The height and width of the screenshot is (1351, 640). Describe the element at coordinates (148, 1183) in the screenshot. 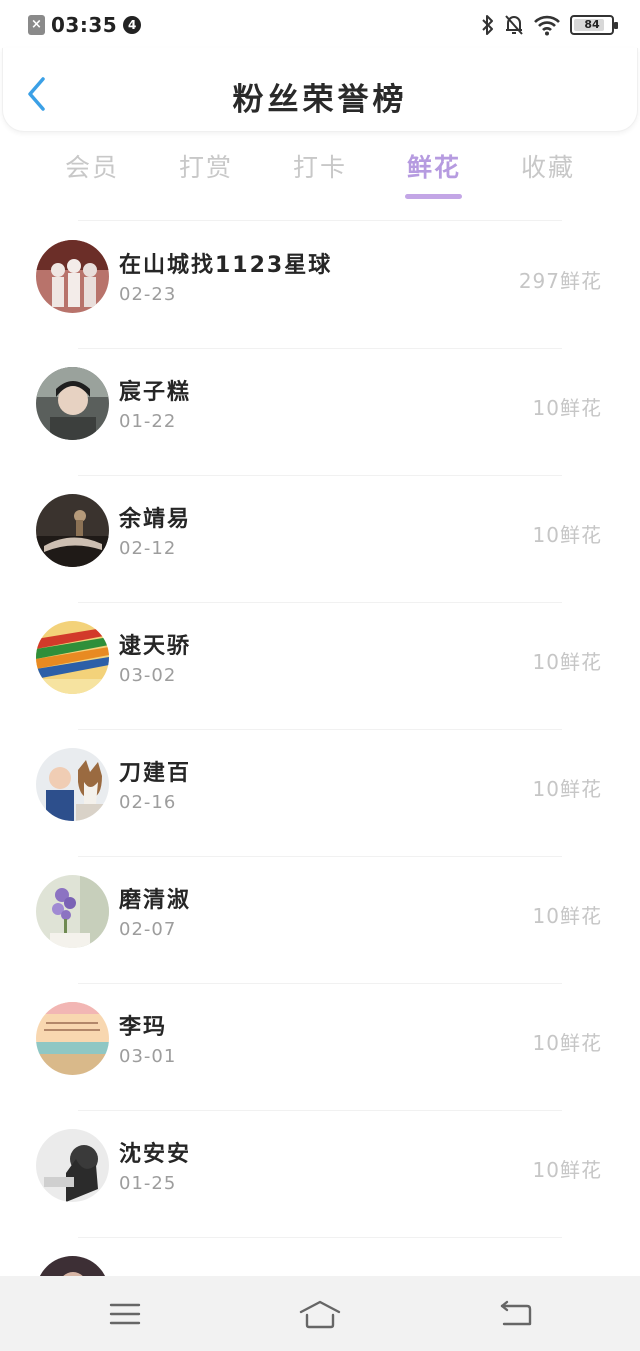

I see `fan-date: 01-25` at that location.